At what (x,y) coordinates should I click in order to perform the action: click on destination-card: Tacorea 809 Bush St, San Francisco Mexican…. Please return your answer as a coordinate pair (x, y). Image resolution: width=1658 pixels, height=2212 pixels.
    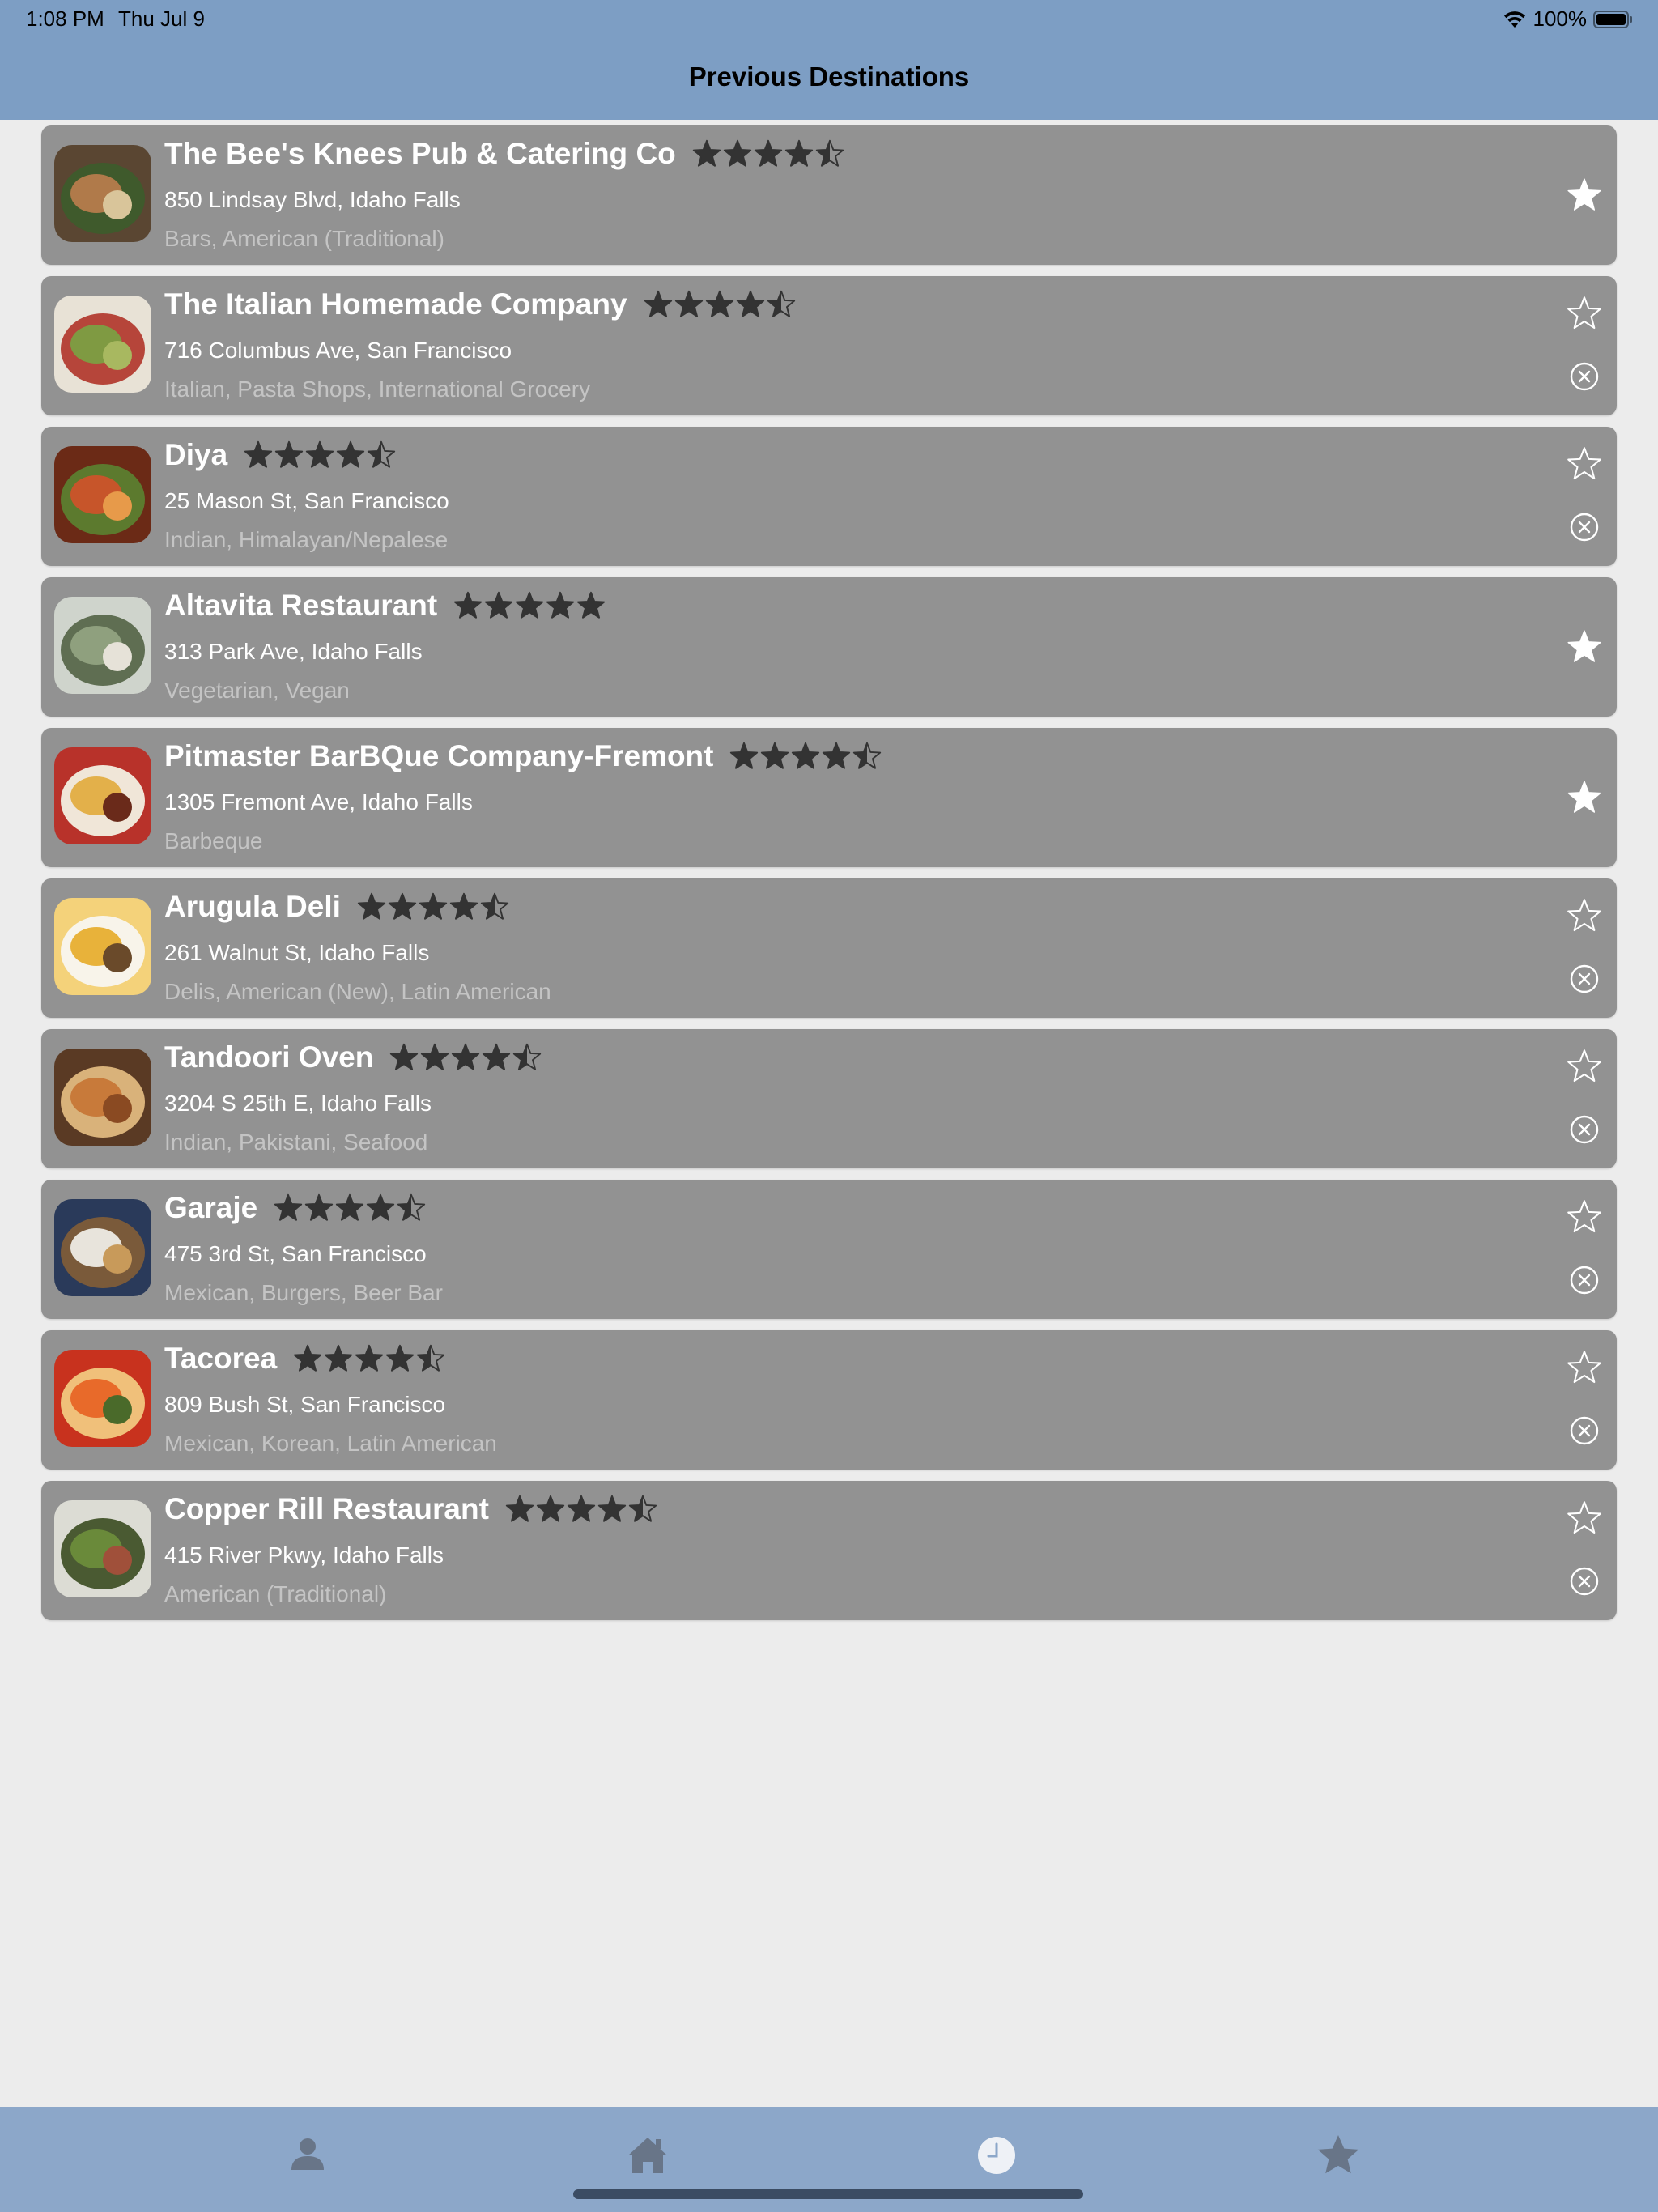
    Looking at the image, I should click on (829, 1400).